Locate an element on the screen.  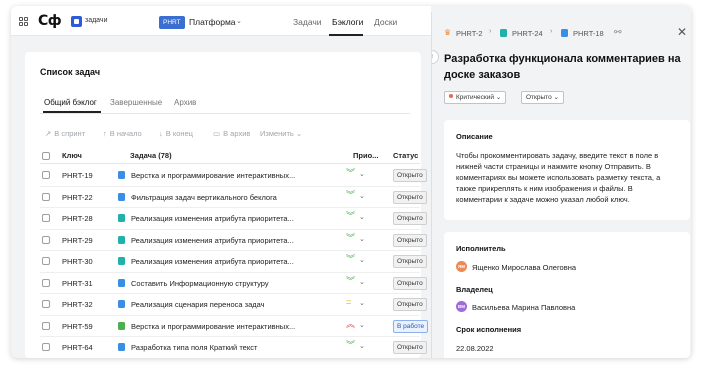
apps-grid-icon is located at coordinates (23, 21).